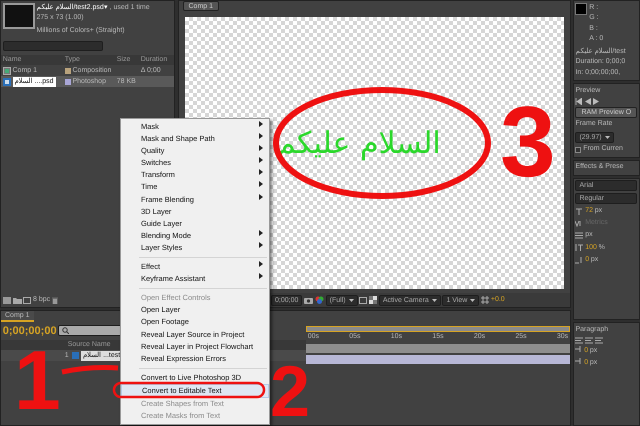 This screenshot has height=426, width=640. What do you see at coordinates (290, 391) in the screenshot?
I see `annotation-number: 2` at bounding box center [290, 391].